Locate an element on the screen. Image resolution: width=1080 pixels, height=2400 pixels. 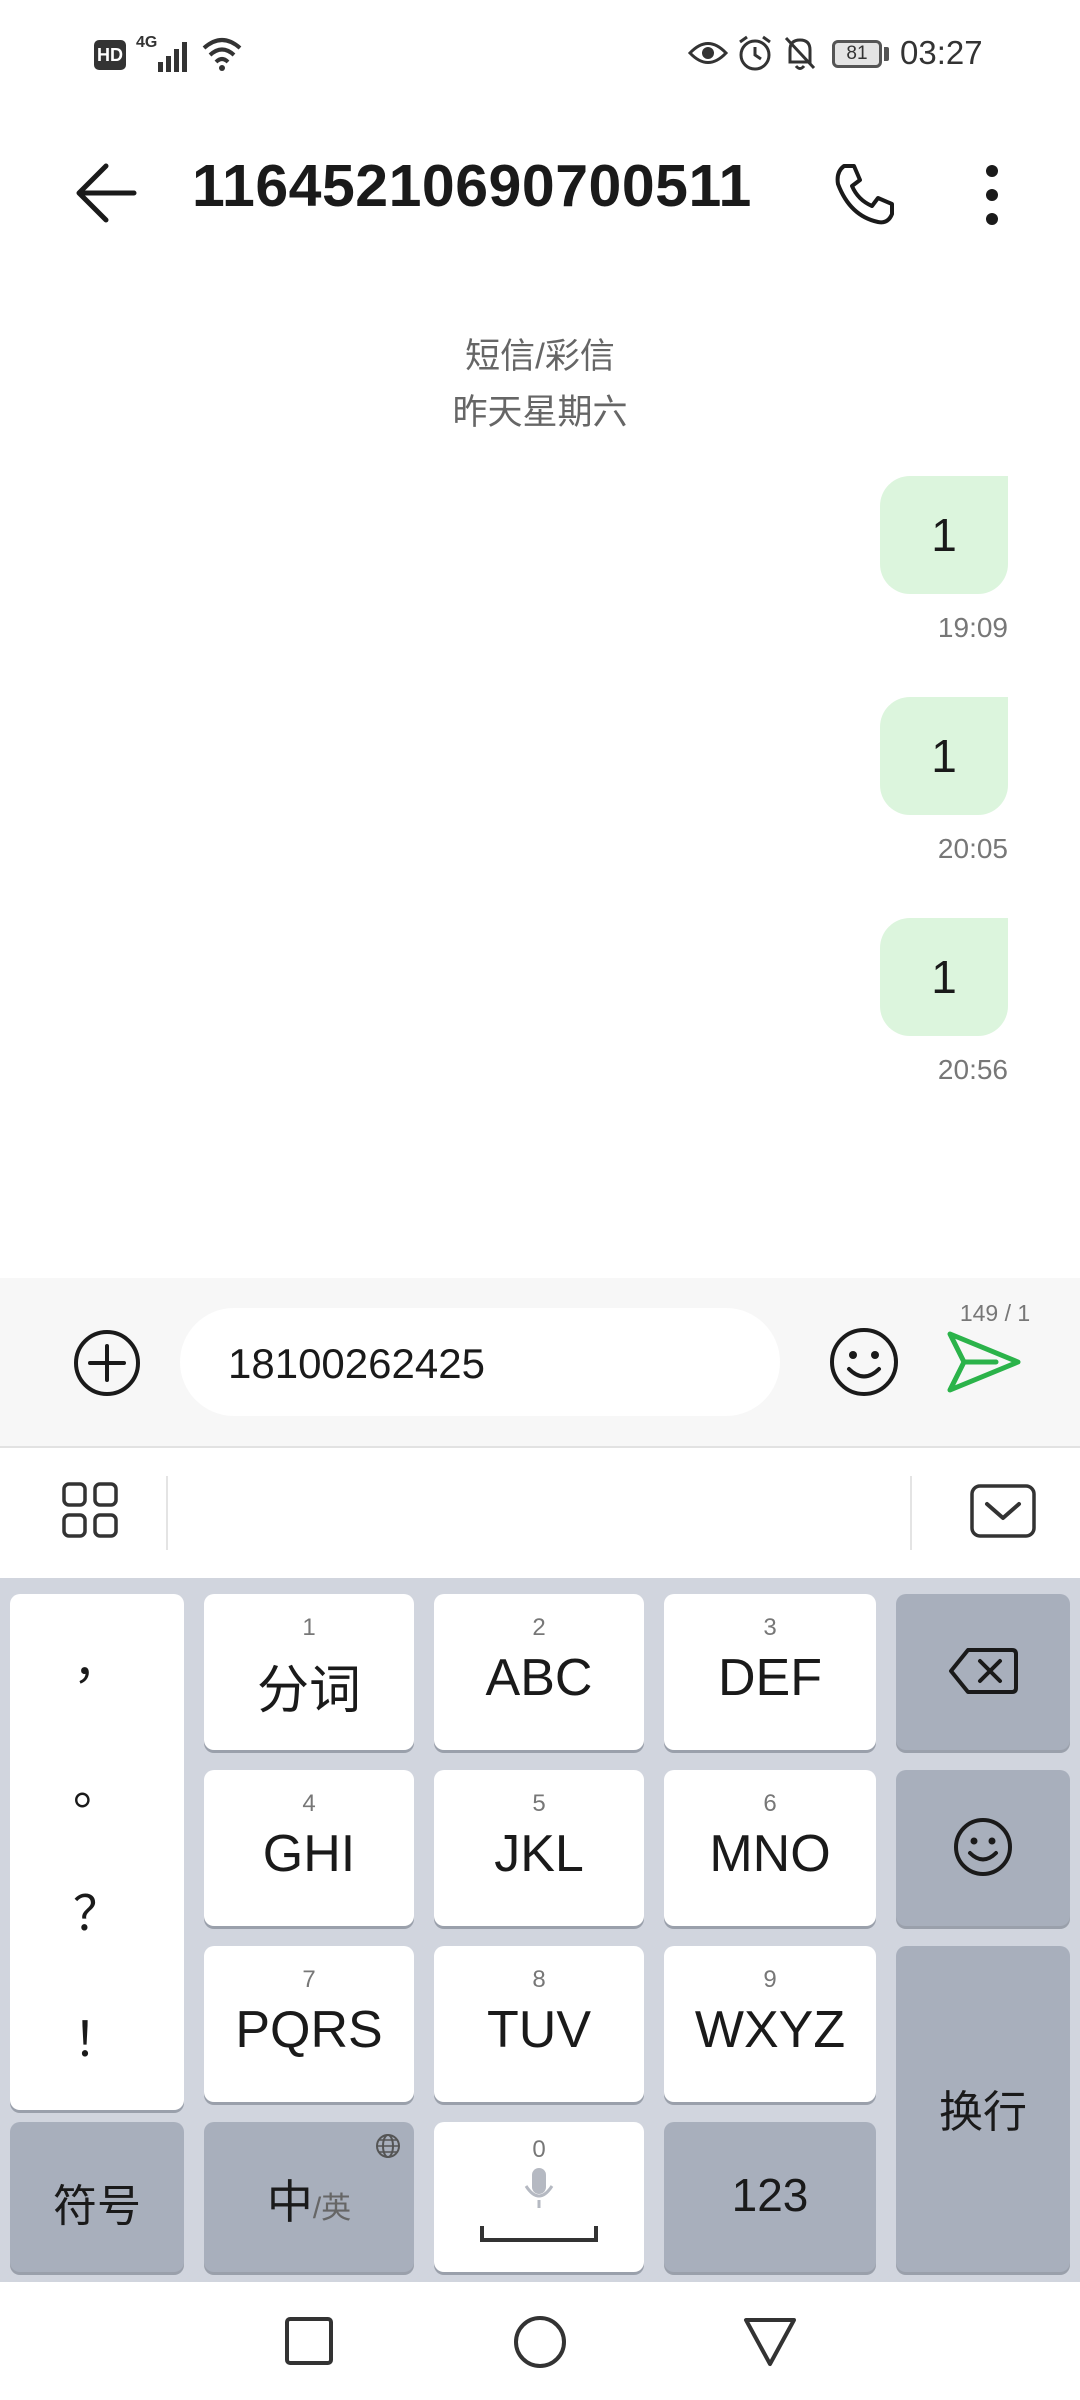
key-label: TUV is located at coordinates (539, 2030).